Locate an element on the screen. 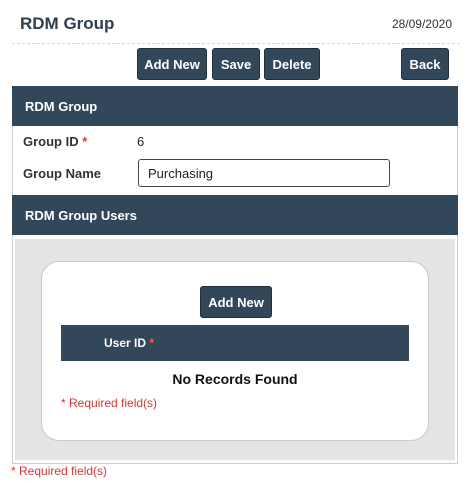  group-id-value: 6 is located at coordinates (141, 141).